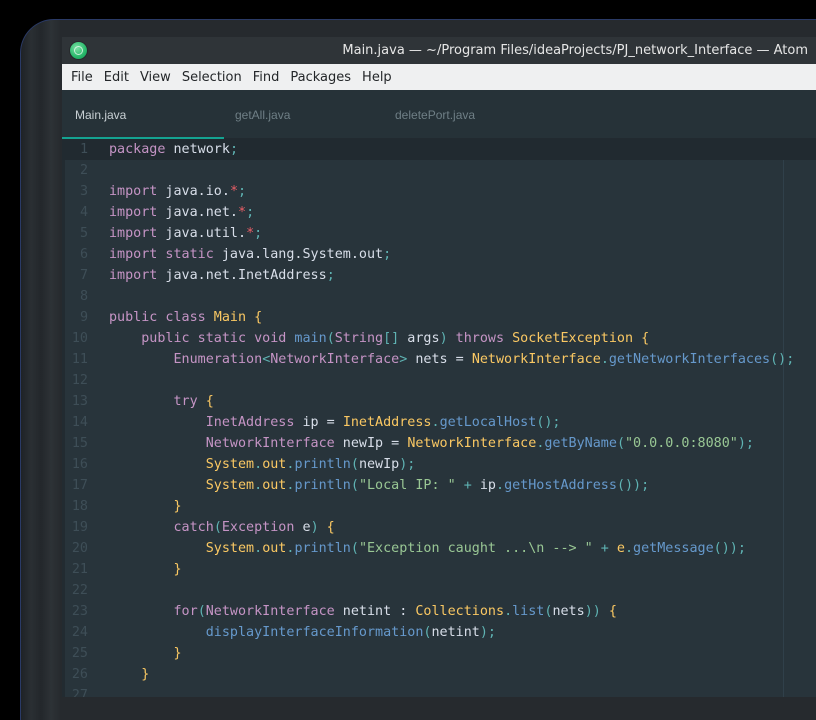 The height and width of the screenshot is (720, 816). I want to click on atom-icon, so click(78, 50).